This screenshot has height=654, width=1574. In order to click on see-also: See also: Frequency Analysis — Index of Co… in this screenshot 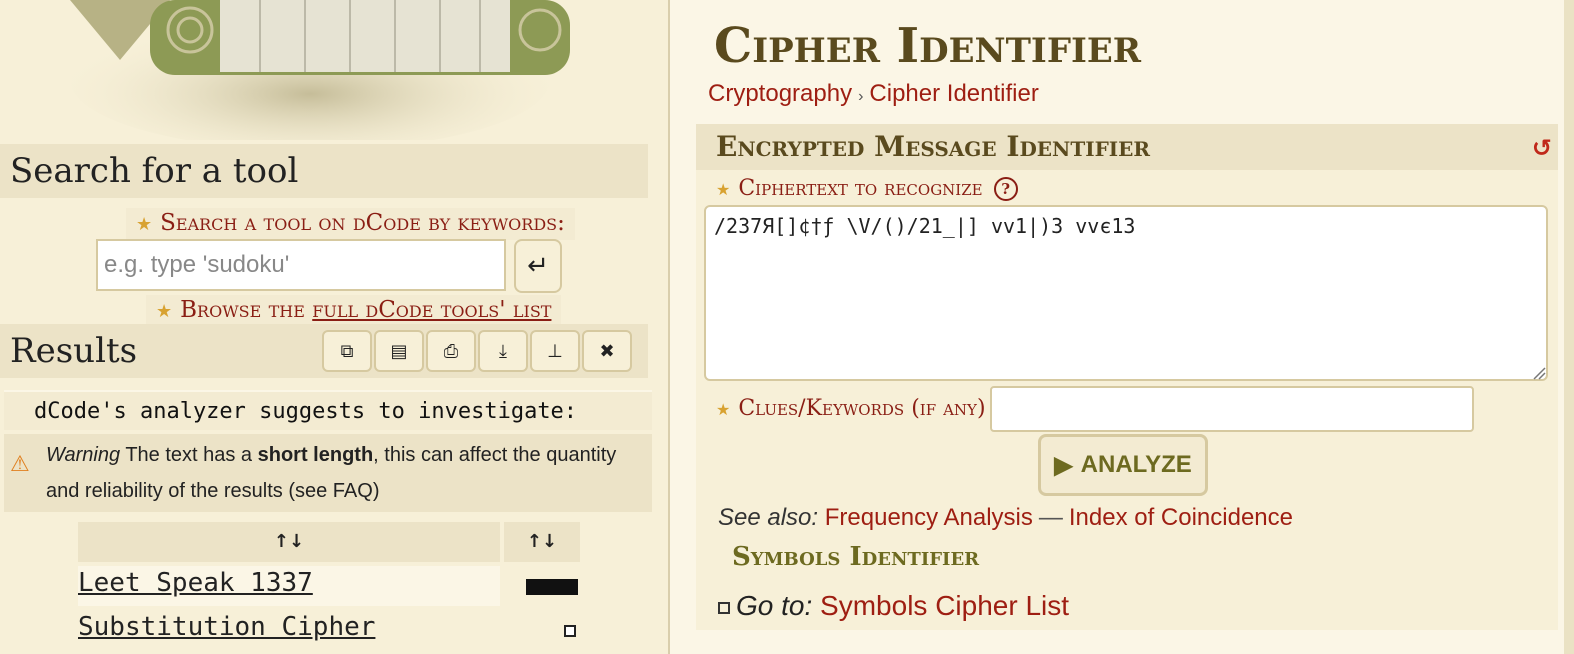, I will do `click(1006, 517)`.